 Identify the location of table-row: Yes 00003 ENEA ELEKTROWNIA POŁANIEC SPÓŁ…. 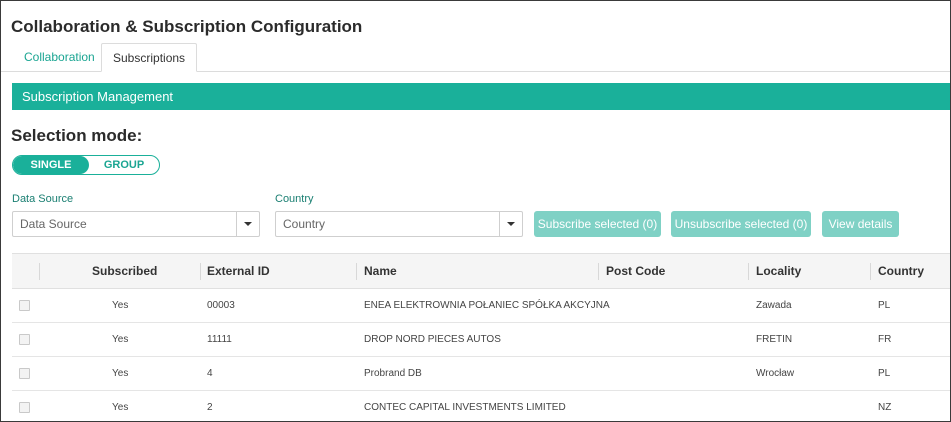
(481, 306).